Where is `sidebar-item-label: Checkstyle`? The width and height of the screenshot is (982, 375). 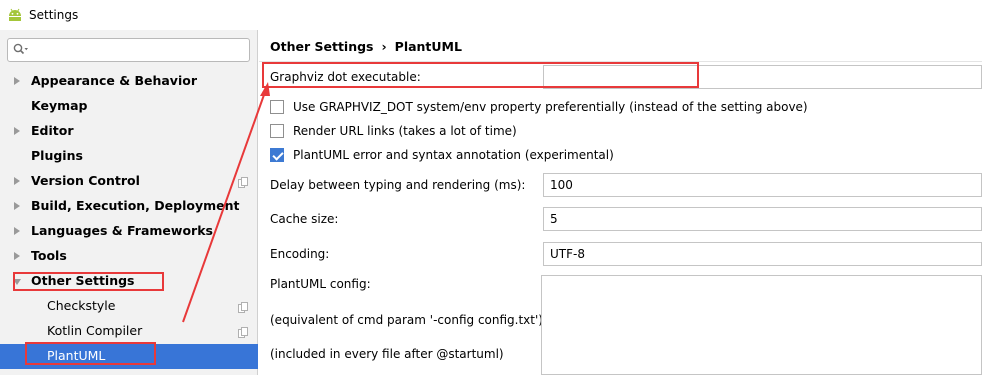 sidebar-item-label: Checkstyle is located at coordinates (81, 305).